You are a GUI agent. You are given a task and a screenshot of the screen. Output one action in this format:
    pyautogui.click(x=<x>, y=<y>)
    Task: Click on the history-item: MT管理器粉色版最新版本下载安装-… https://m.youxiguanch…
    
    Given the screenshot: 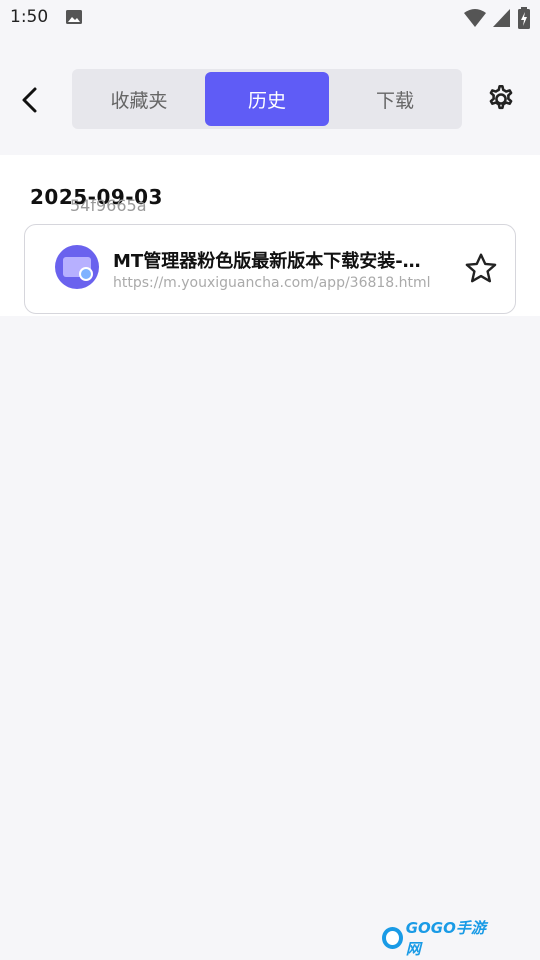 What is the action you would take?
    pyautogui.click(x=270, y=269)
    